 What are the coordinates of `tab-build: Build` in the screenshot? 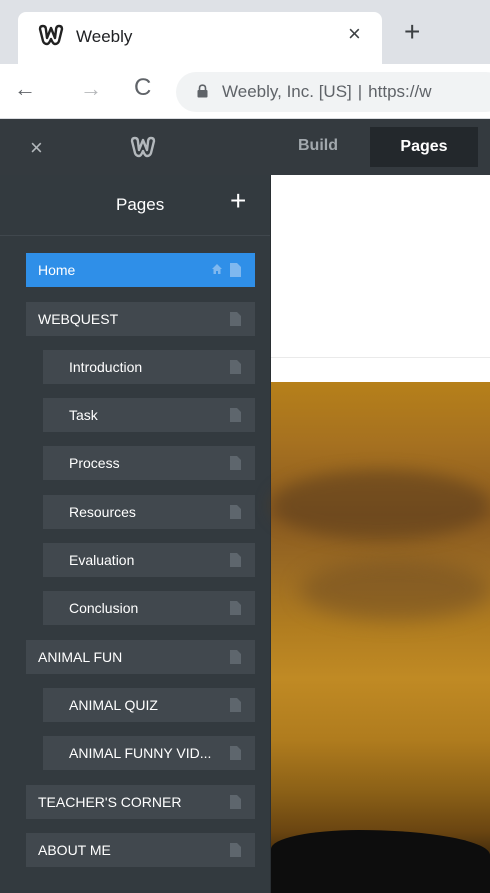 It's located at (318, 146).